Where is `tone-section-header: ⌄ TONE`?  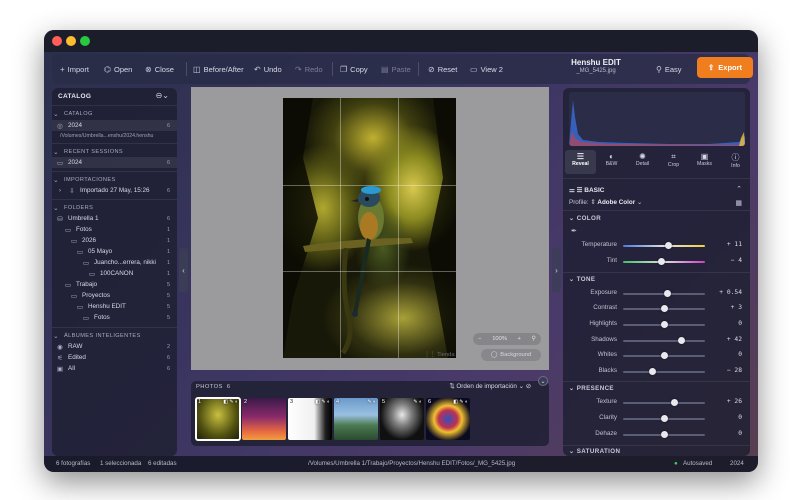
tone-section-header: ⌄ TONE is located at coordinates (582, 279).